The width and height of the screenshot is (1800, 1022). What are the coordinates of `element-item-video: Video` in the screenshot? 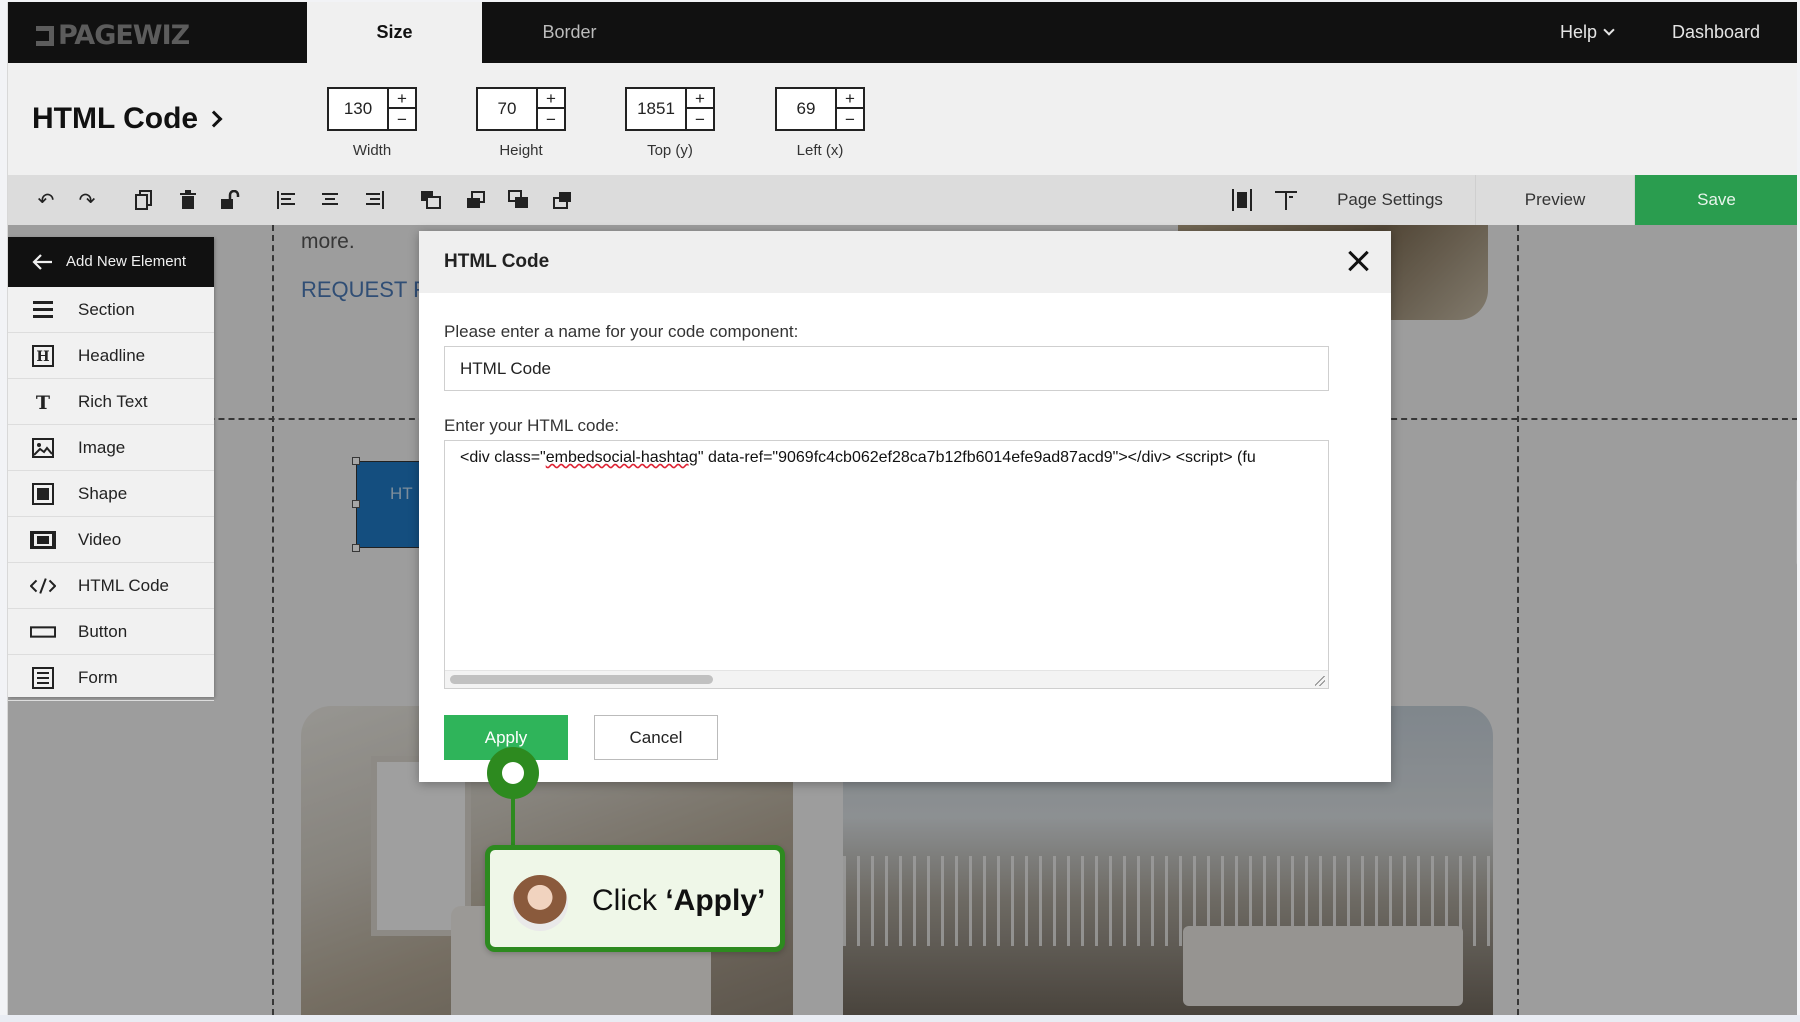 It's located at (111, 540).